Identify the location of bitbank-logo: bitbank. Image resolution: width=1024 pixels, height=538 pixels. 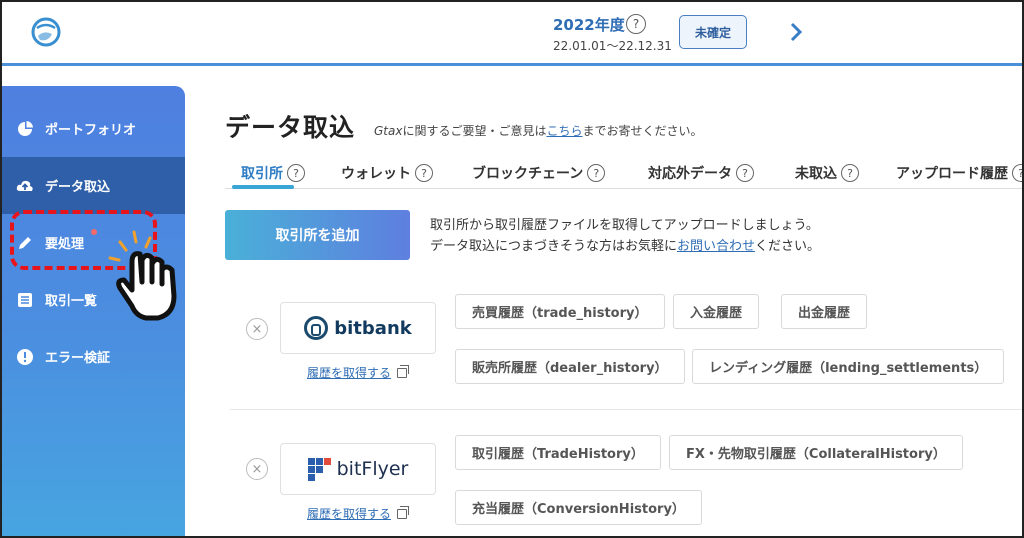
(358, 328).